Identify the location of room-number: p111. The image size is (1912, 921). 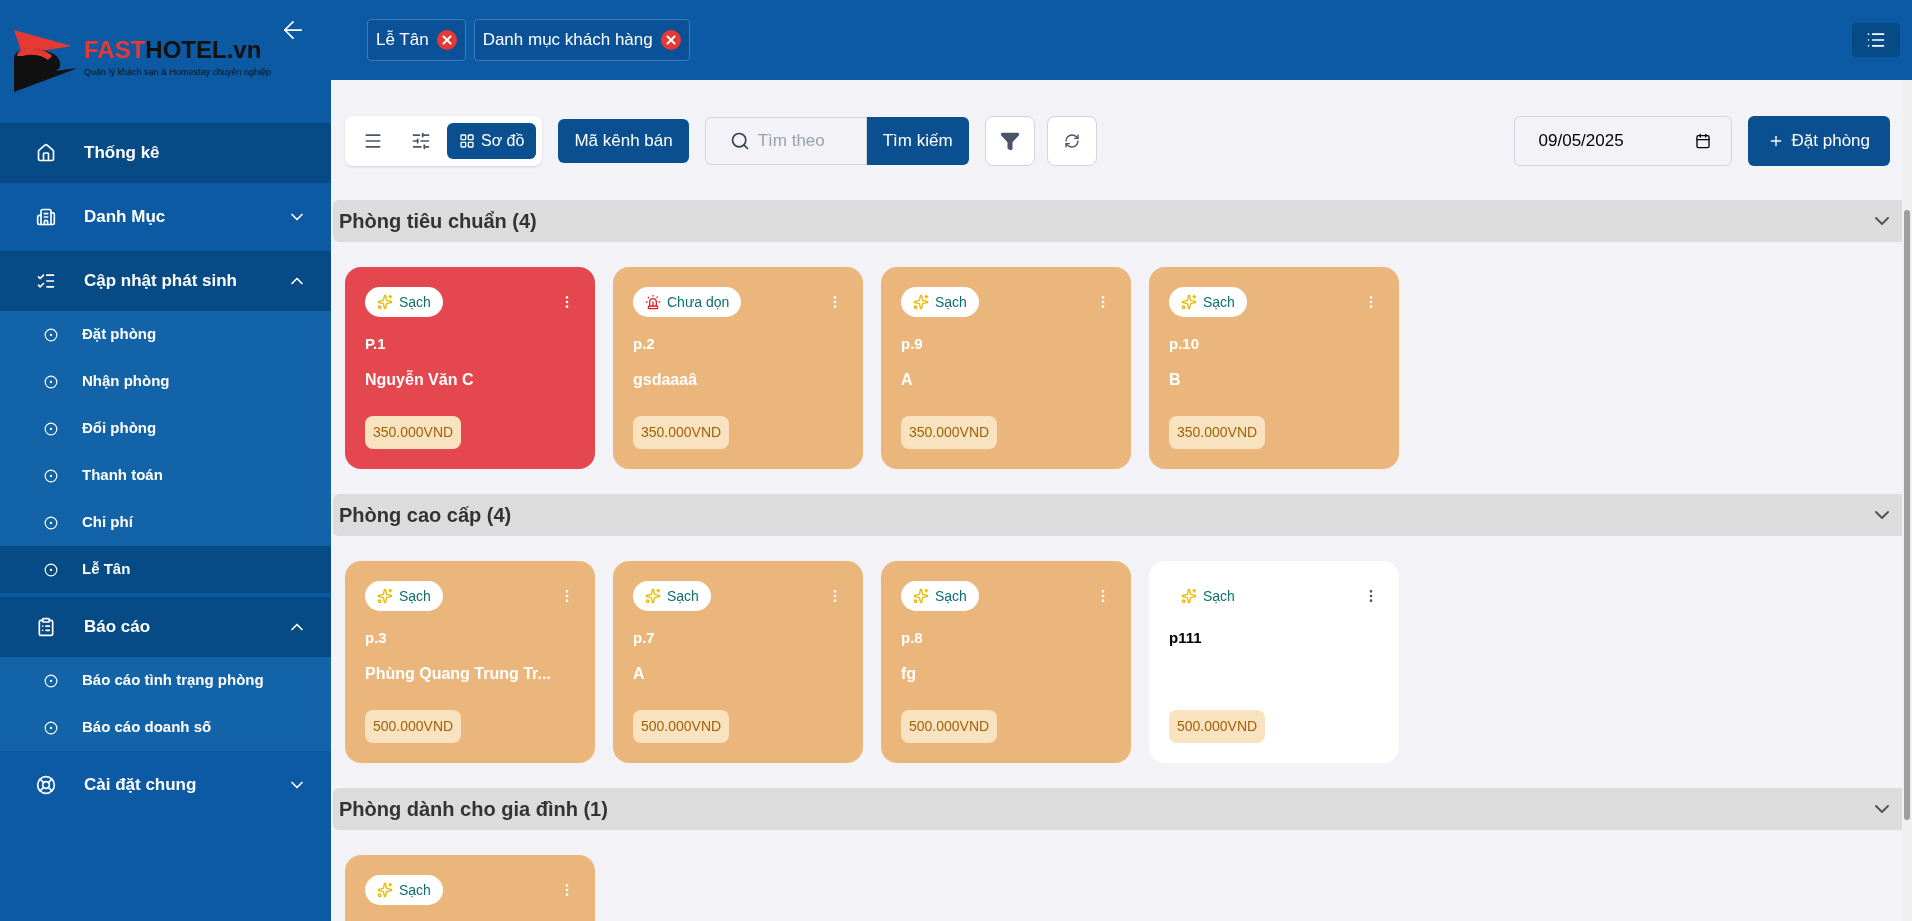
(1186, 638).